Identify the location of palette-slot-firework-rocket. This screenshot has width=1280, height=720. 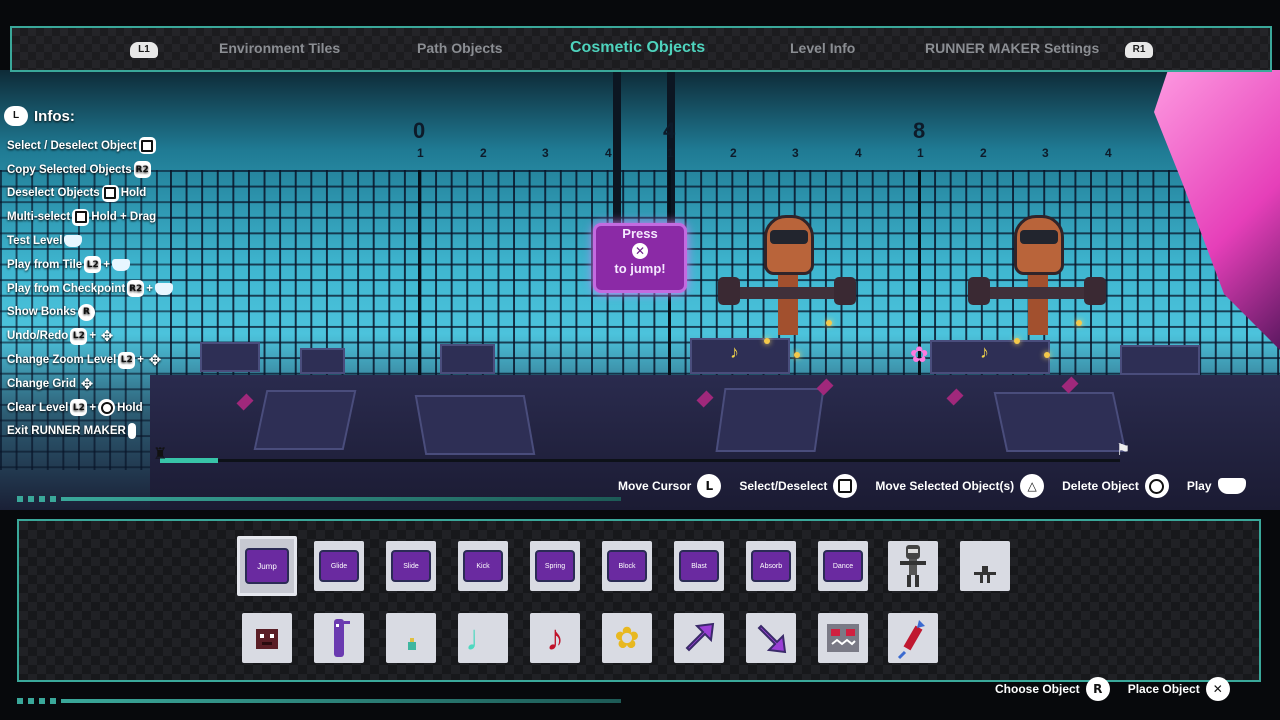
(913, 638).